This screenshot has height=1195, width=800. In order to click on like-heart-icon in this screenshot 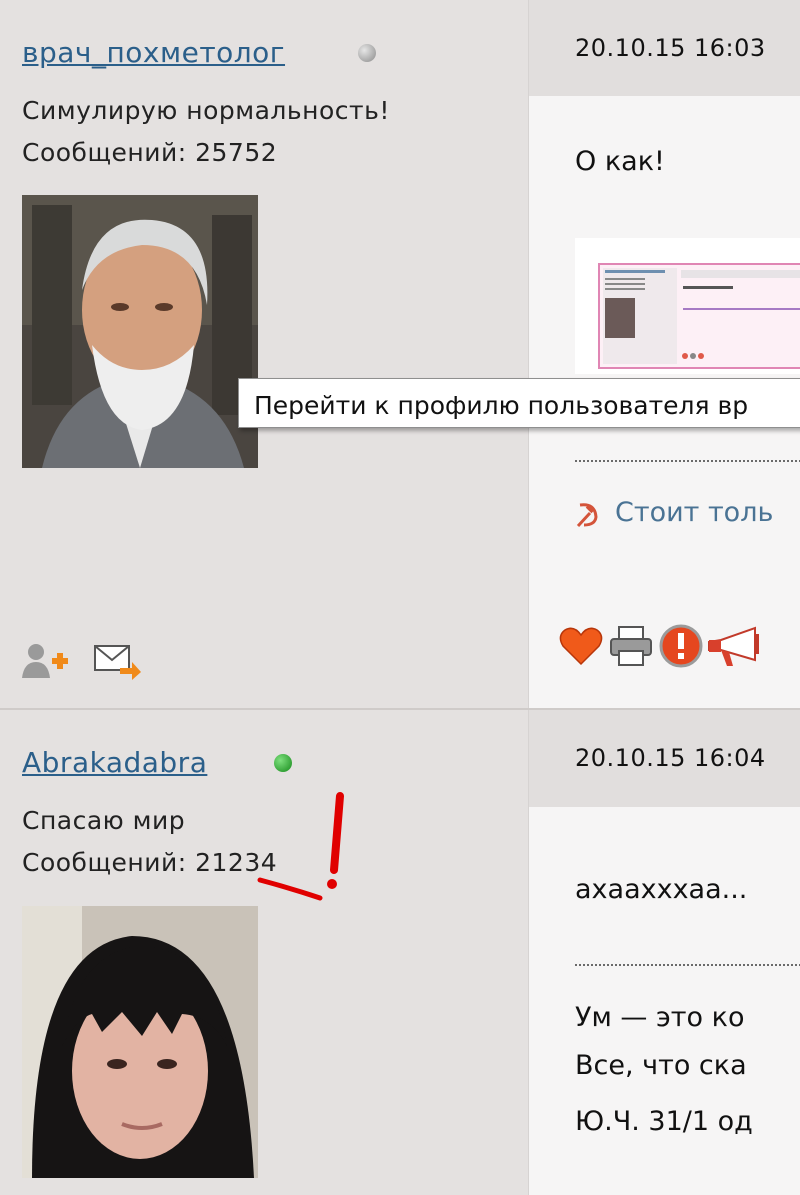, I will do `click(581, 648)`.